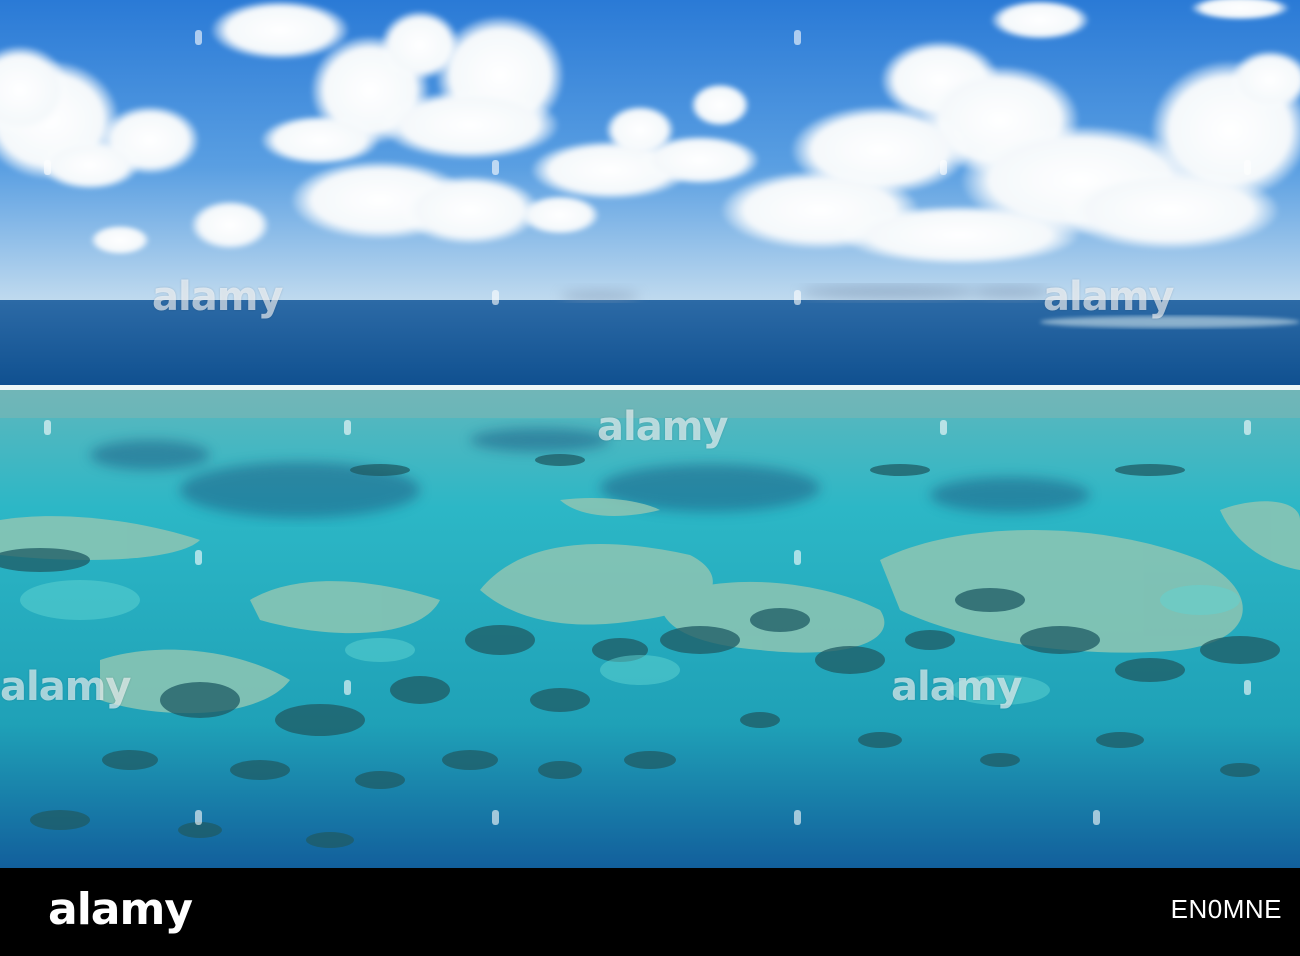 The image size is (1300, 956). What do you see at coordinates (650, 404) in the screenshot?
I see `reef-crest` at bounding box center [650, 404].